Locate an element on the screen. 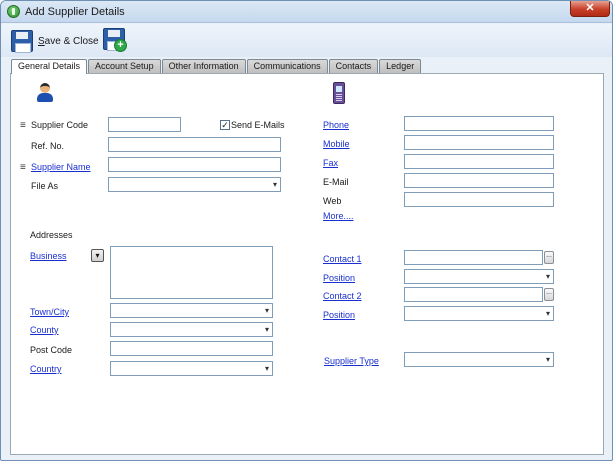 The height and width of the screenshot is (461, 613). phone-link: Phone is located at coordinates (336, 125).